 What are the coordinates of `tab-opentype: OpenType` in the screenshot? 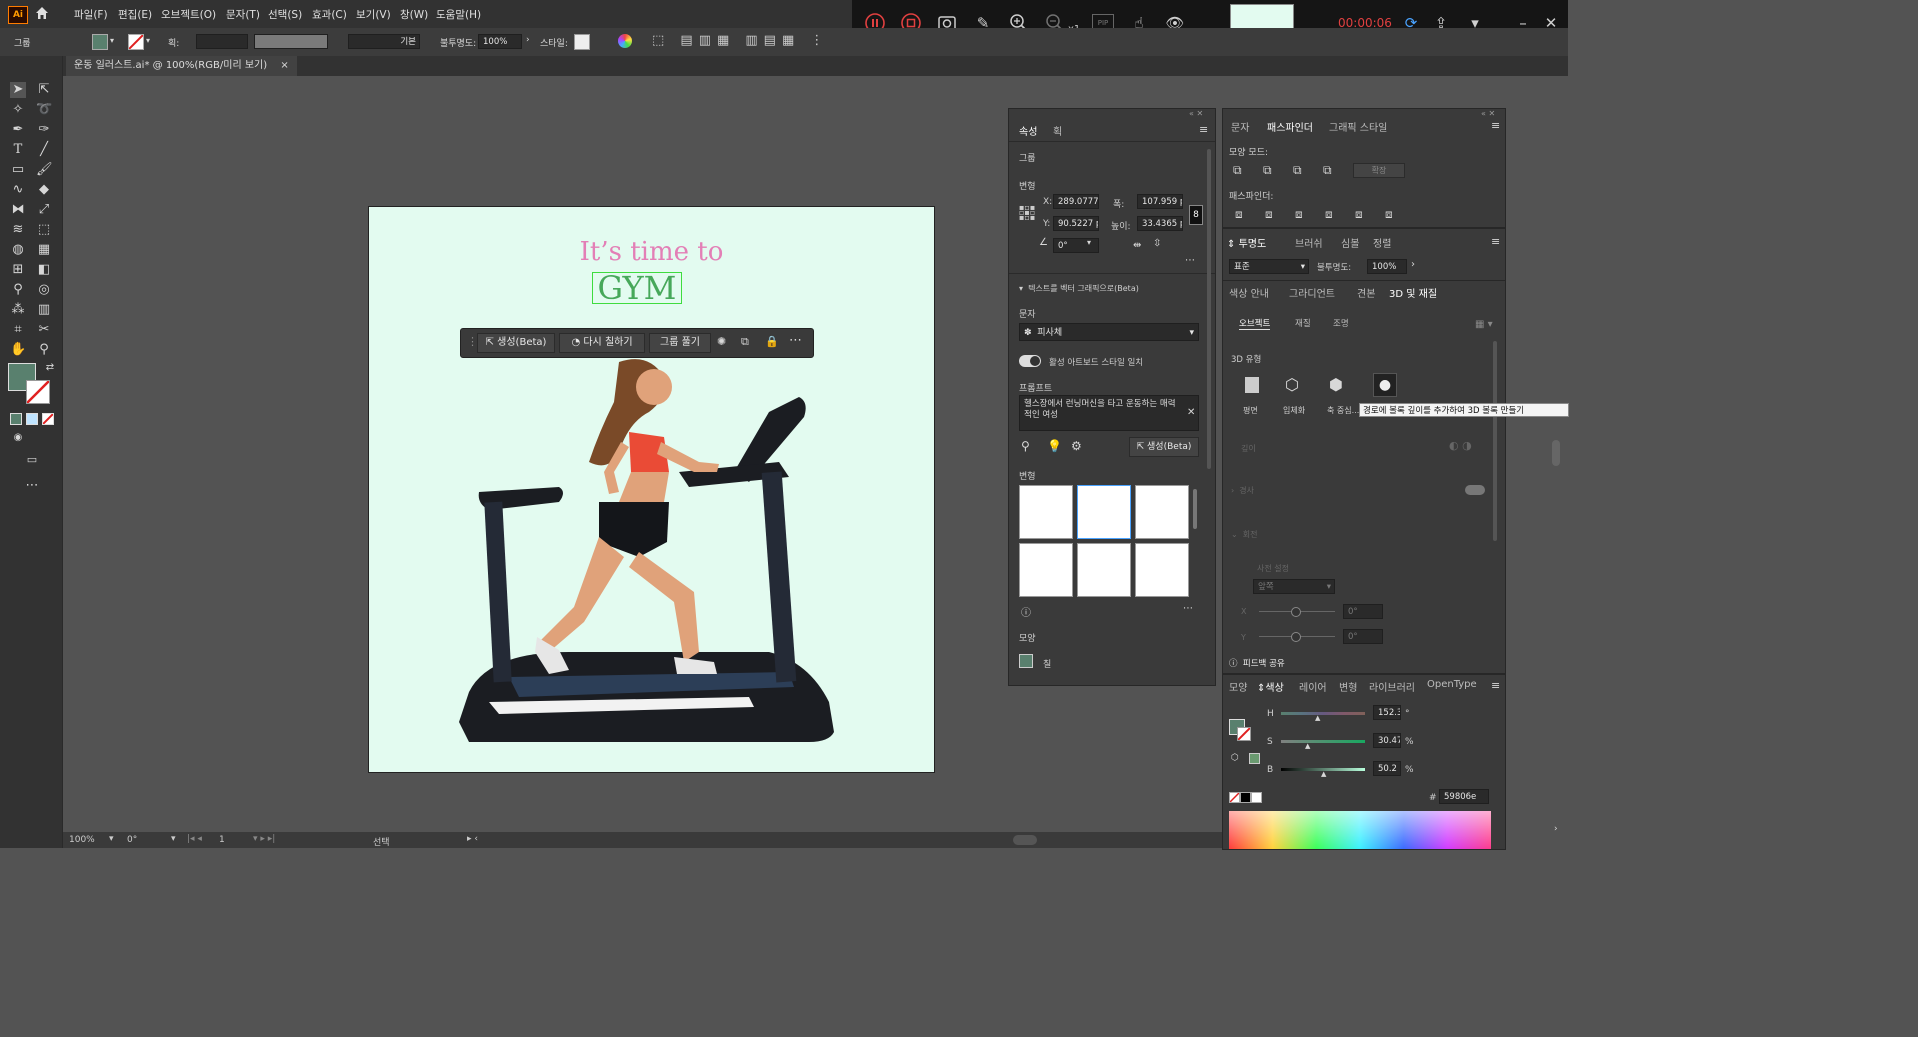 It's located at (1452, 684).